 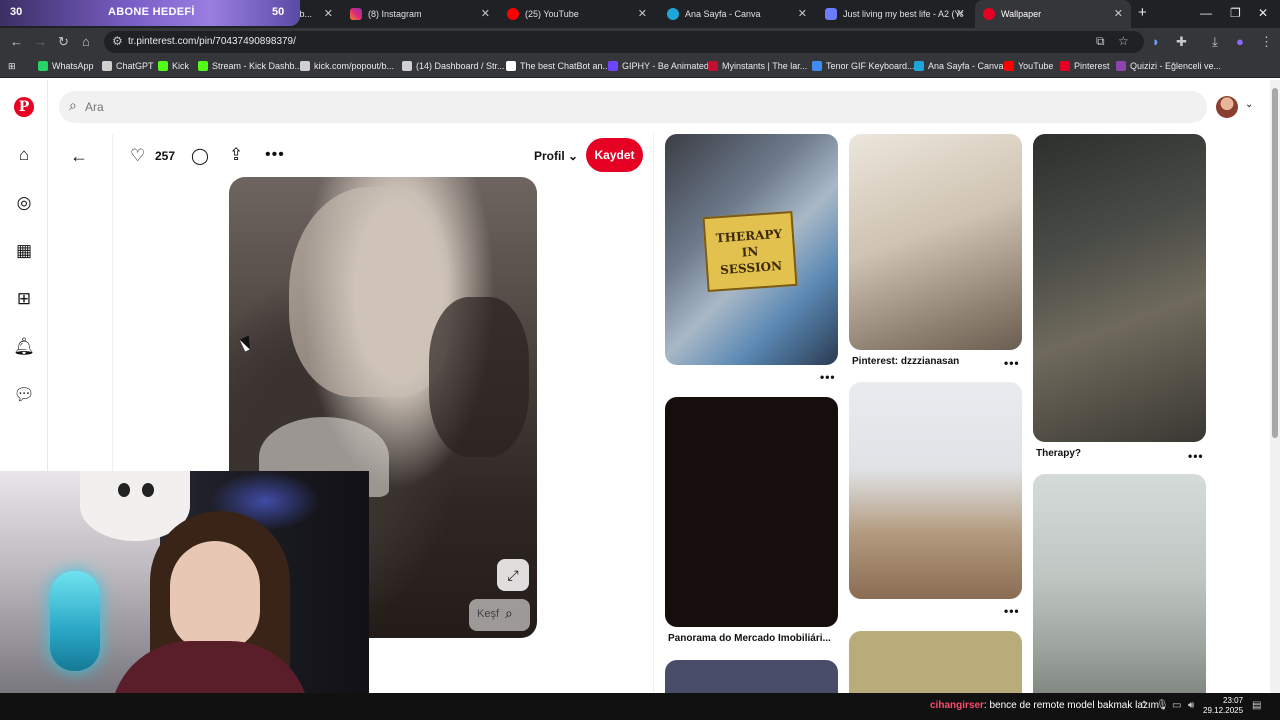 What do you see at coordinates (1206, 13) in the screenshot?
I see `minimize-button: —` at bounding box center [1206, 13].